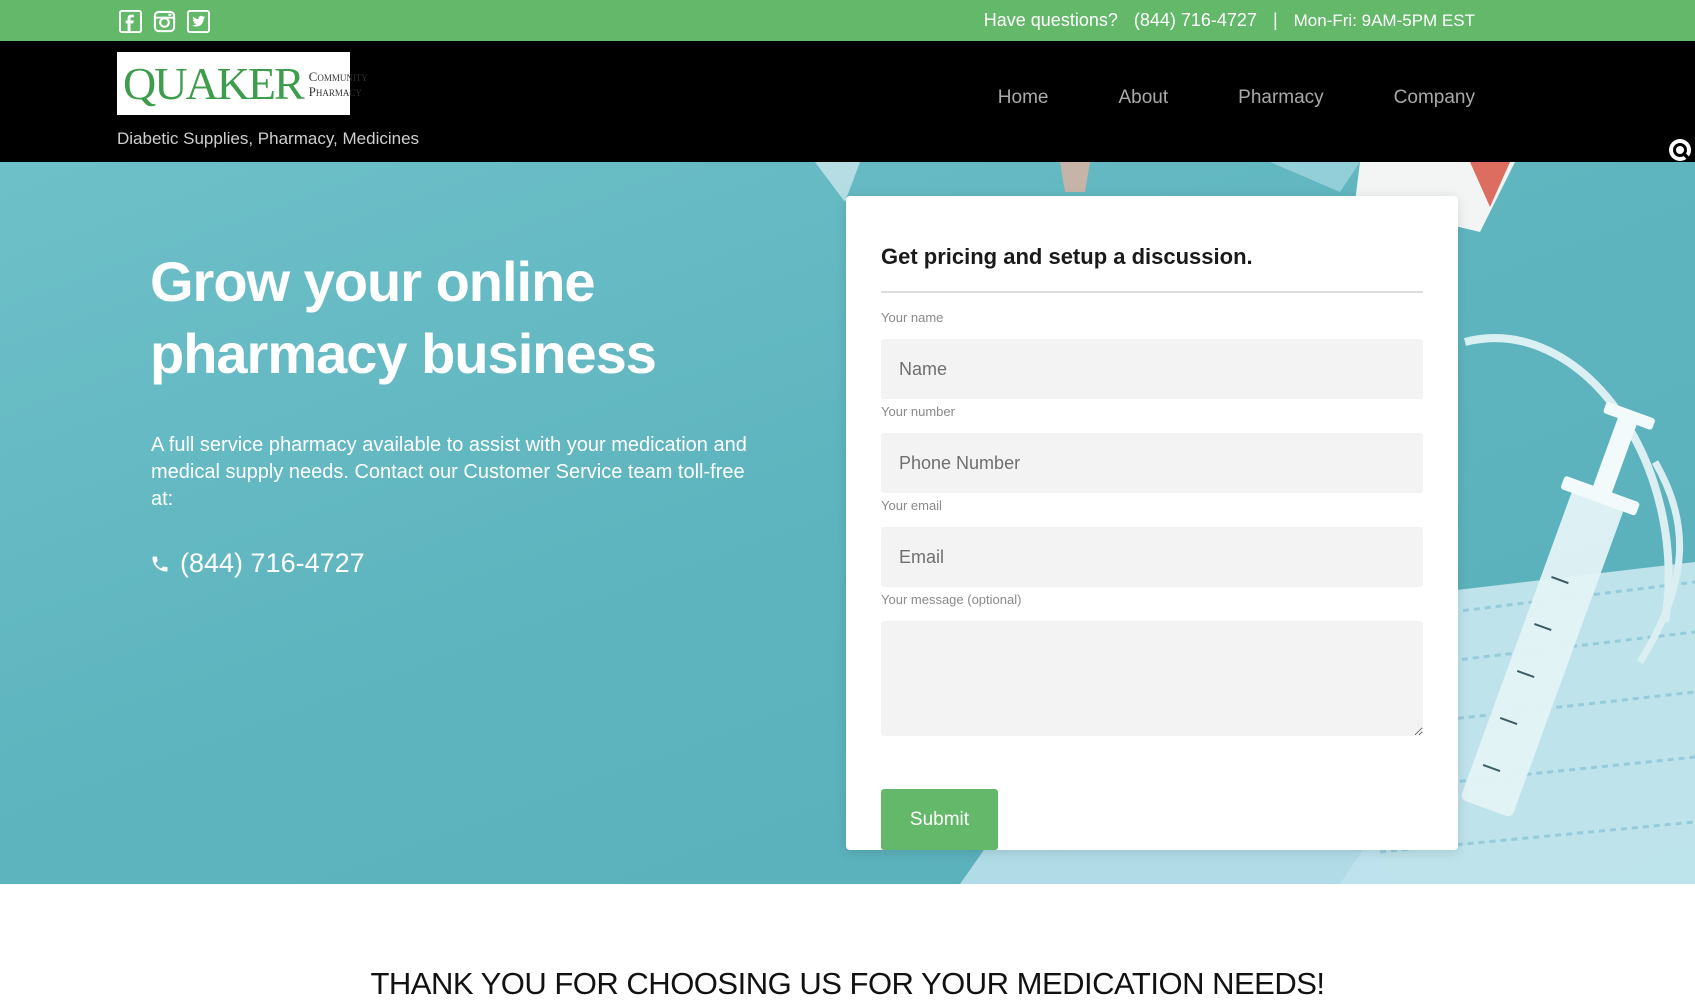  What do you see at coordinates (1681, 151) in the screenshot?
I see `search-icon` at bounding box center [1681, 151].